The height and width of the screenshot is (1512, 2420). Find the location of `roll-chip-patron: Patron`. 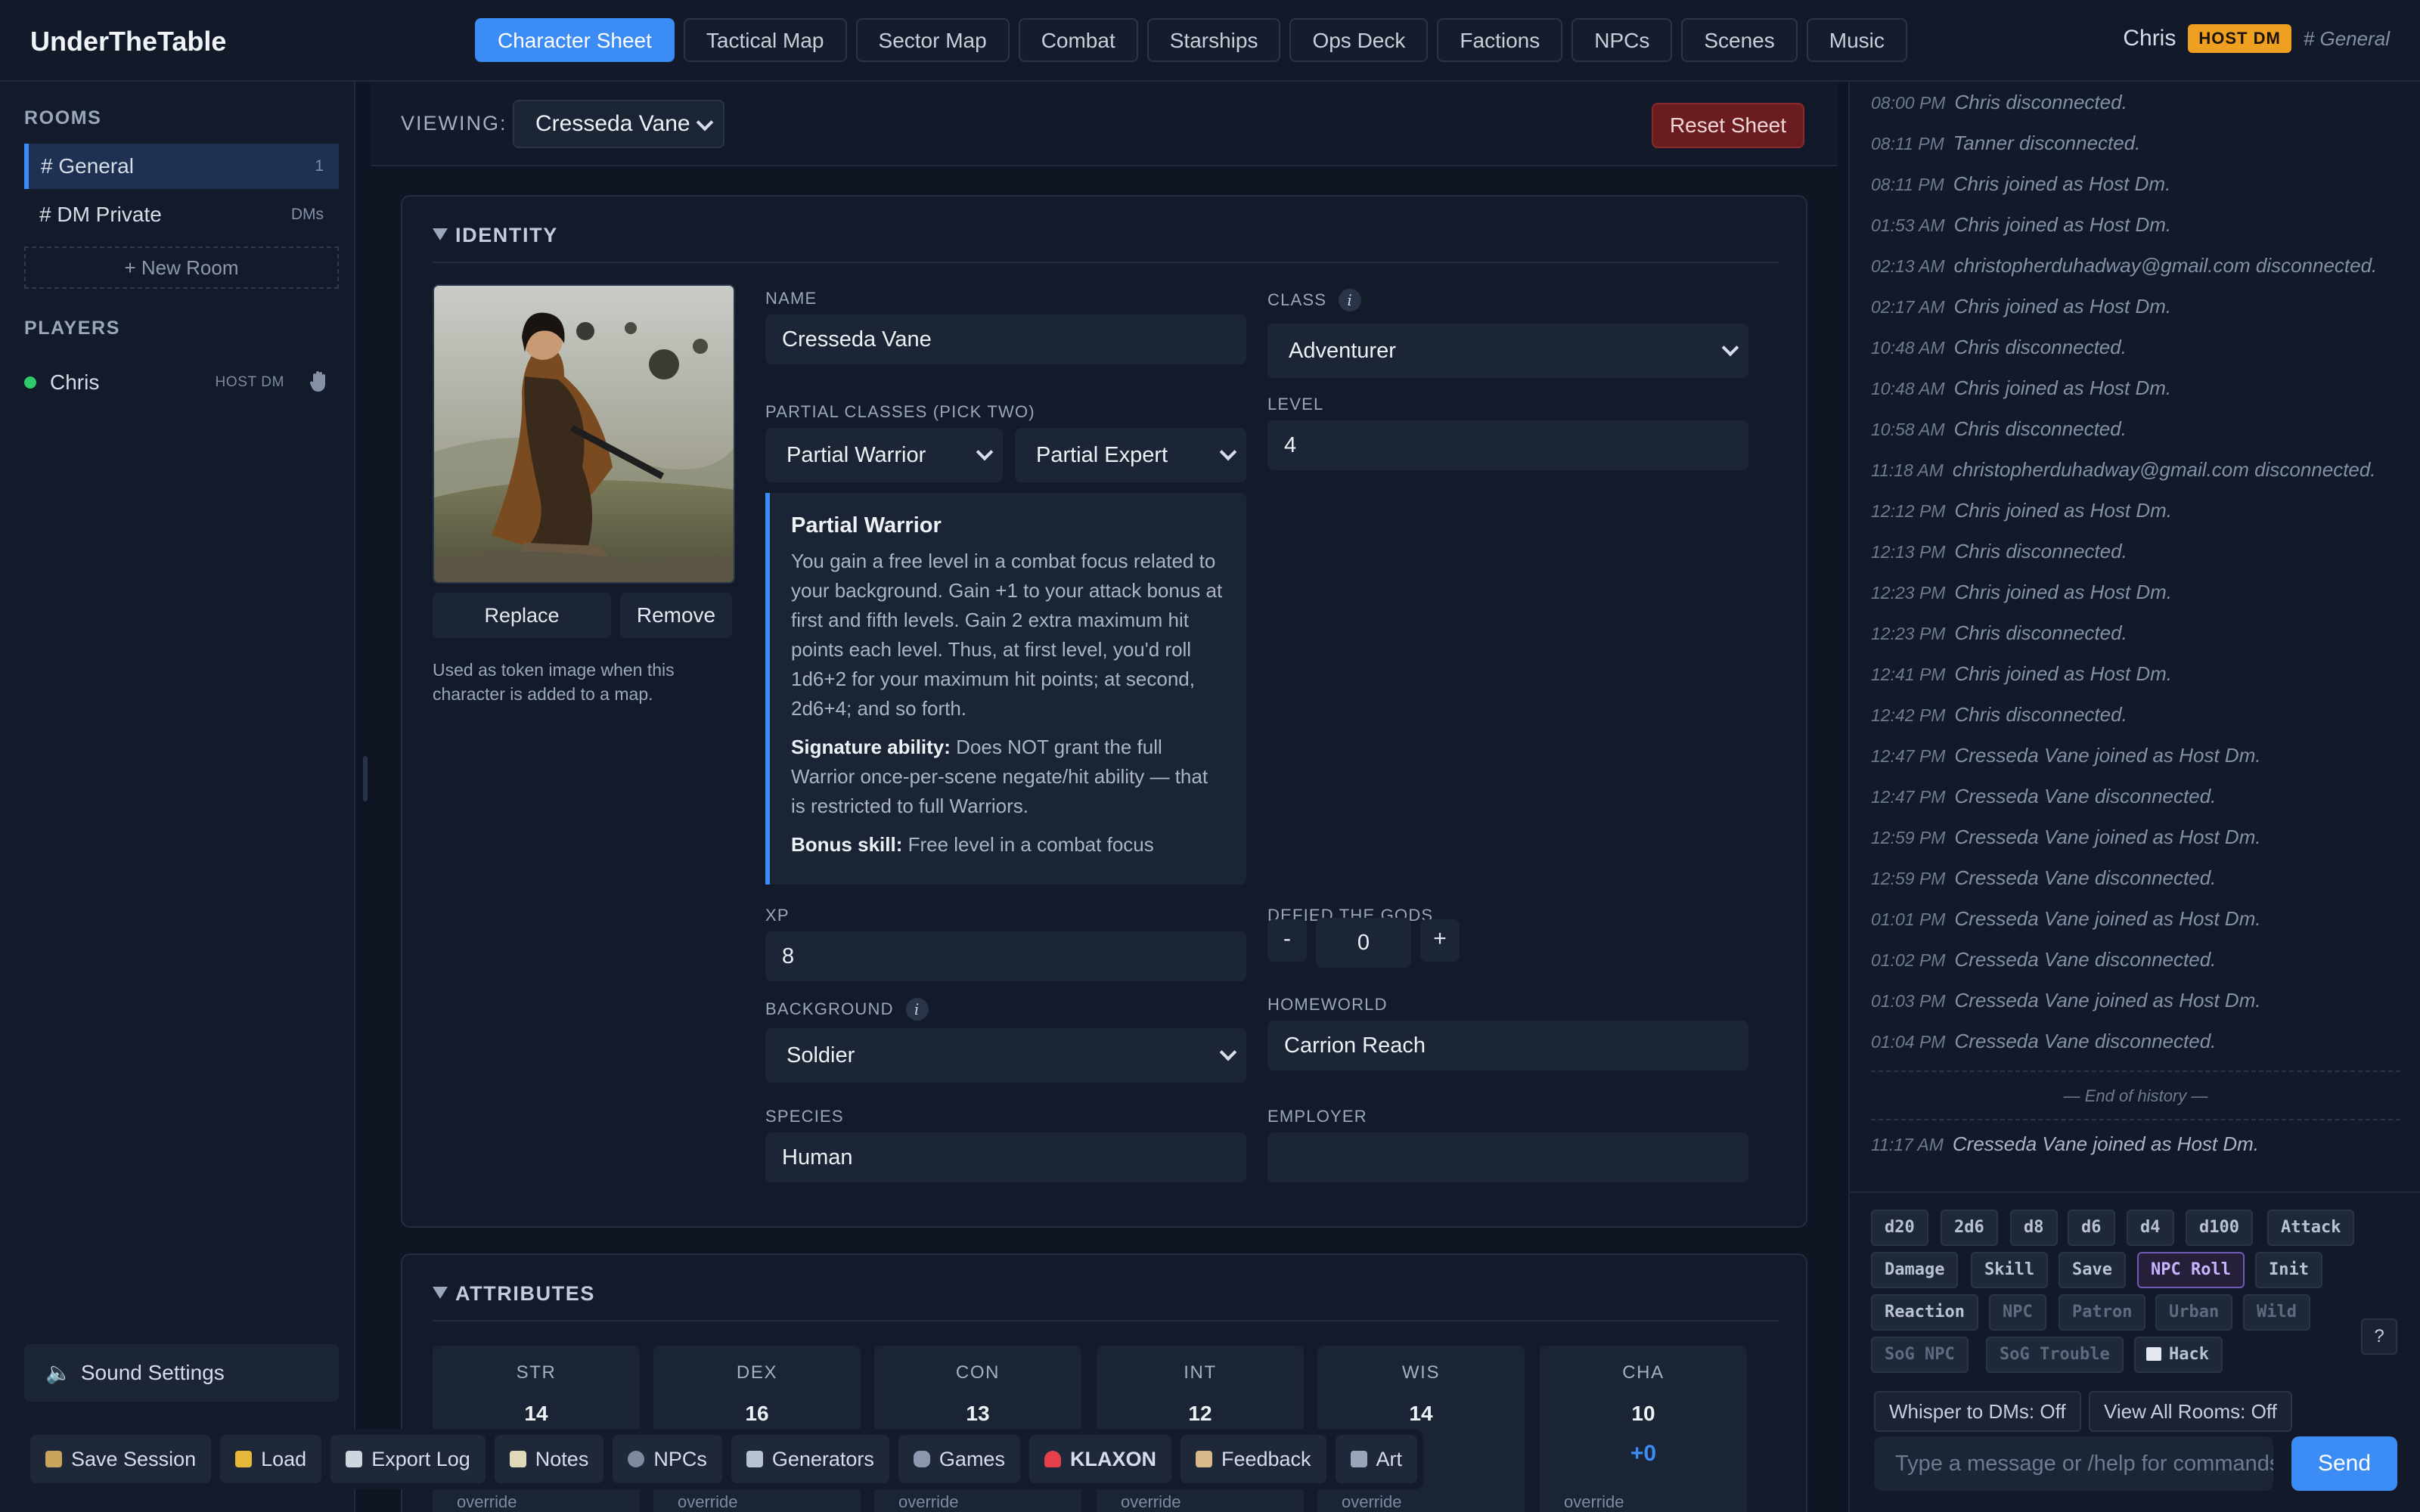

roll-chip-patron: Patron is located at coordinates (2102, 1312).